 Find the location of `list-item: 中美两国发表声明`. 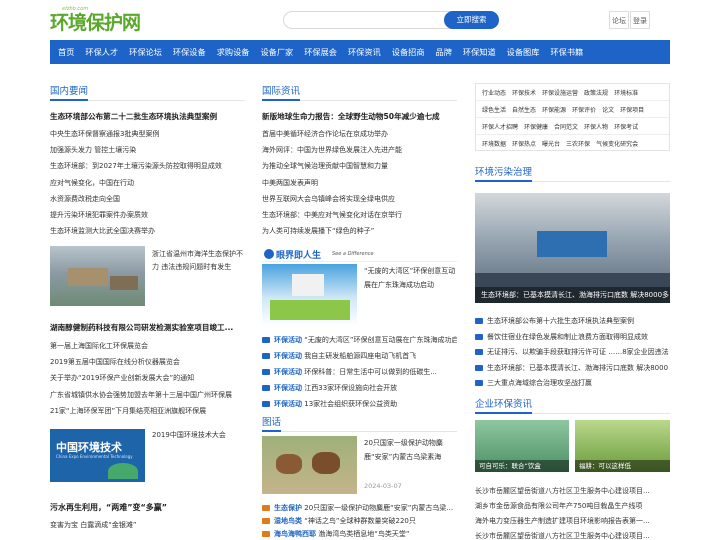

list-item: 中美两国发表声明 is located at coordinates (359, 183).